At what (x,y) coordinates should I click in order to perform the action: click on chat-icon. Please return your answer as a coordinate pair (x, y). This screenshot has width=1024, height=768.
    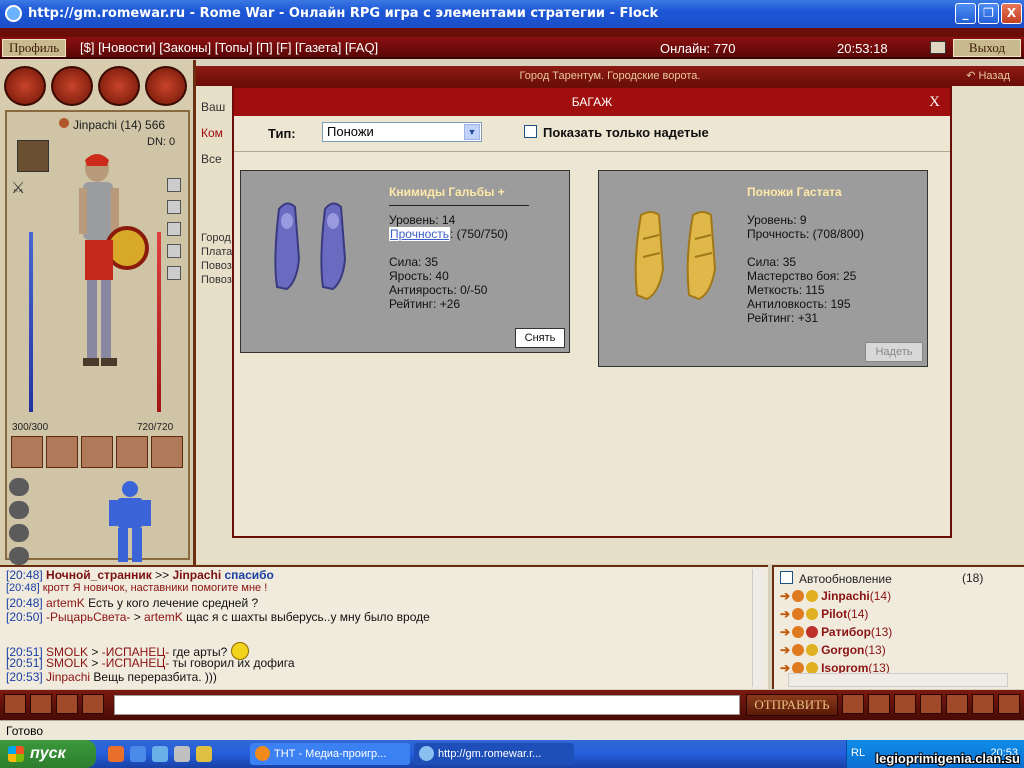
    Looking at the image, I should click on (879, 704).